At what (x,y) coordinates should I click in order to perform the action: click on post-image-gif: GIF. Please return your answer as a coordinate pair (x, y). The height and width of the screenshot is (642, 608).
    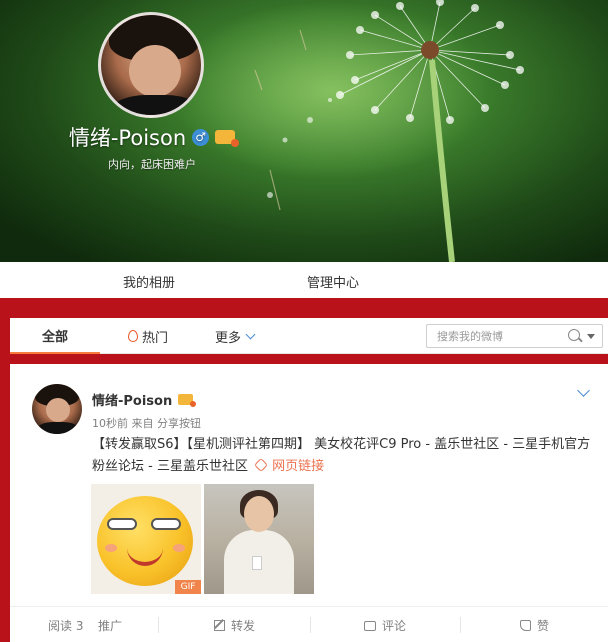
    Looking at the image, I should click on (146, 539).